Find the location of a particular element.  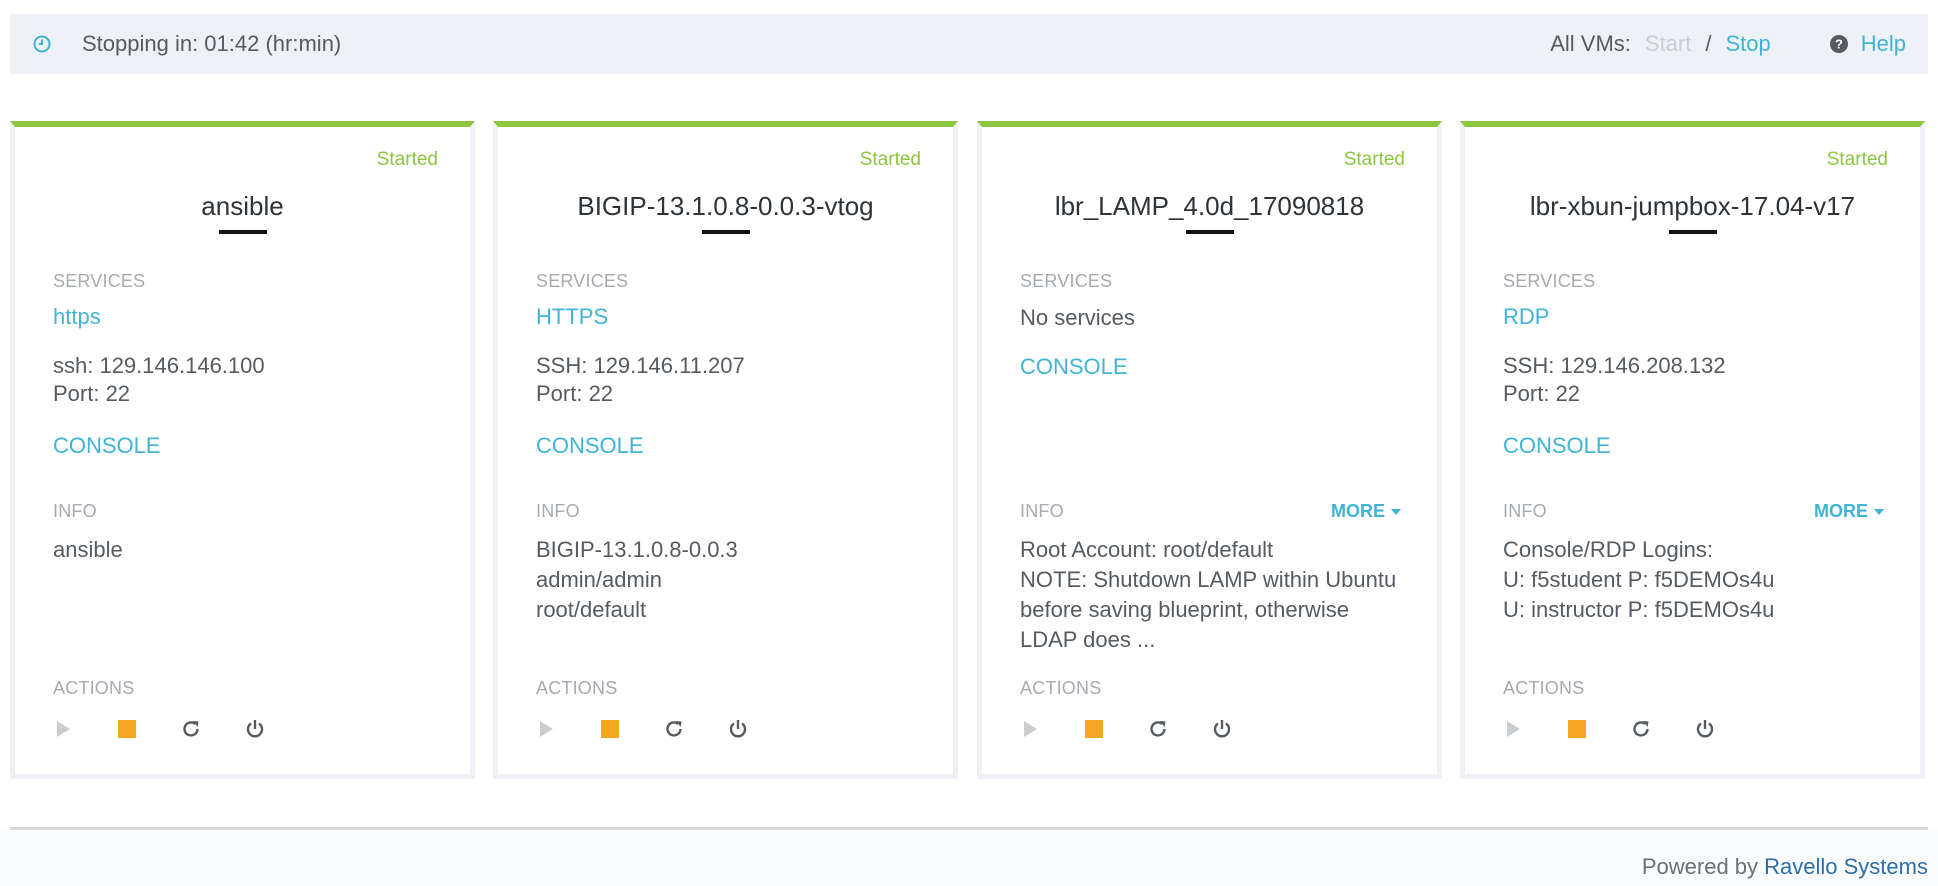

info-line: NOTE: Shutdown LAMP within Ubuntu is located at coordinates (1208, 579).